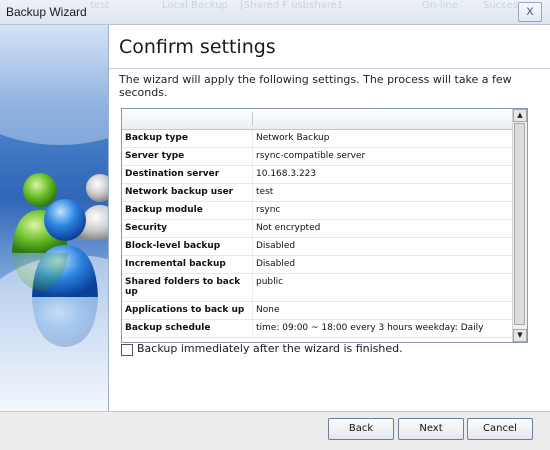  What do you see at coordinates (175, 264) in the screenshot?
I see `setting-label: Incremental backup` at bounding box center [175, 264].